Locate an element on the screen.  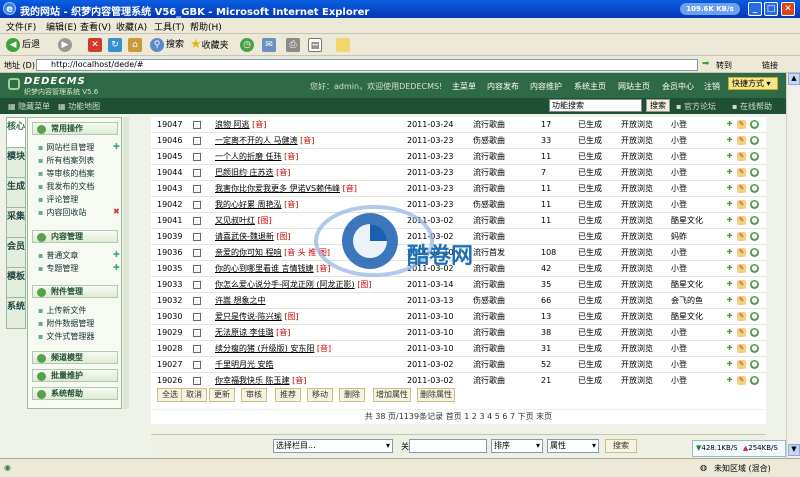
minimize-button: _ is located at coordinates (755, 9).